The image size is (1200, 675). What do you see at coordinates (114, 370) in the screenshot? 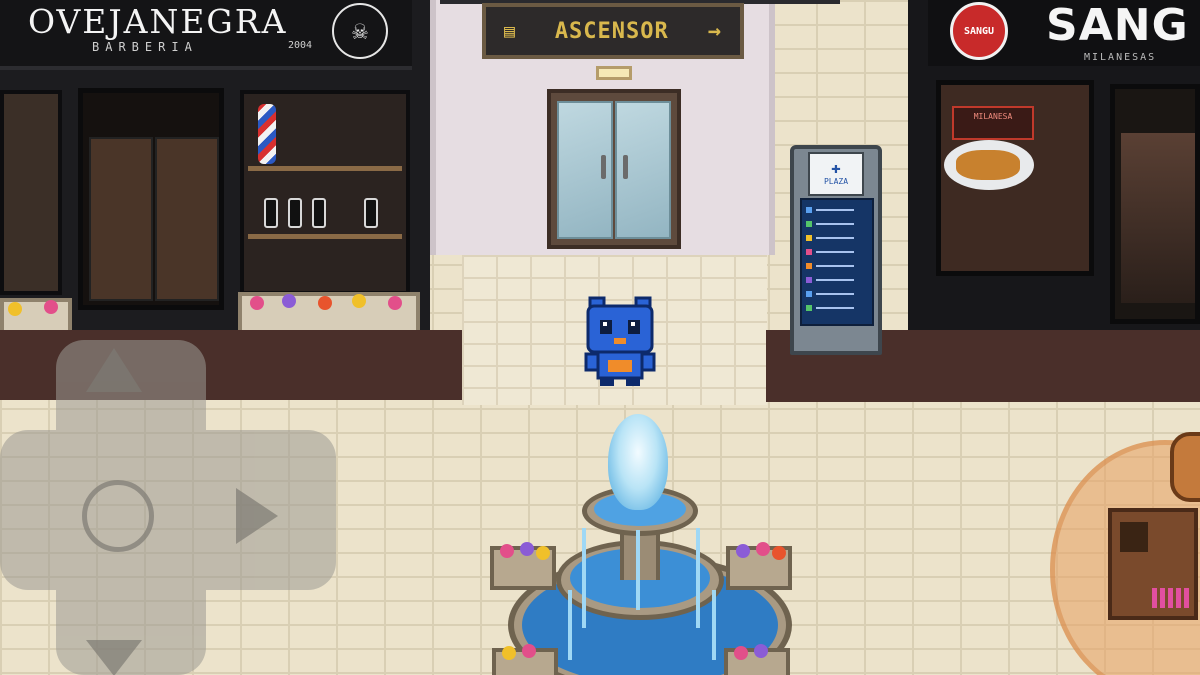
I see `dpad-up-arrow-icon` at bounding box center [114, 370].